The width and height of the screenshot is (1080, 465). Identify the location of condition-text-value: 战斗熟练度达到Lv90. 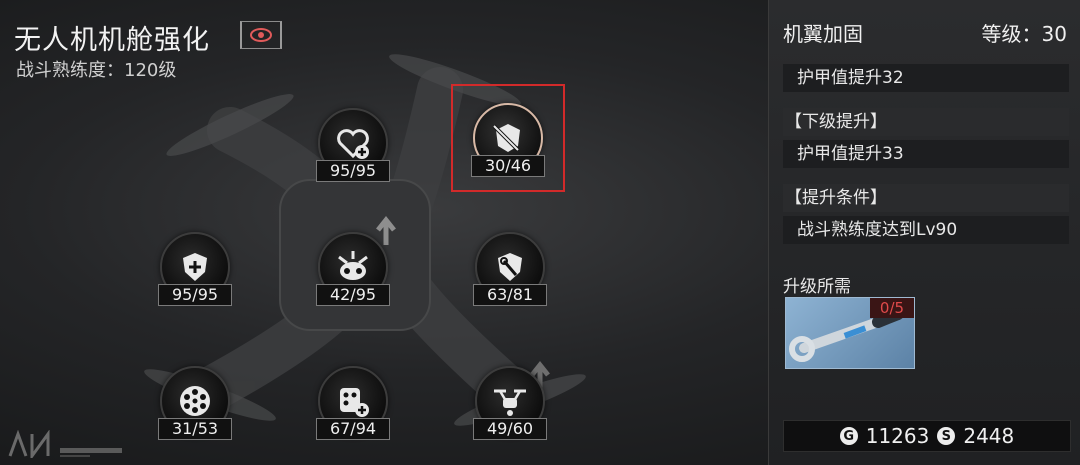
(877, 230).